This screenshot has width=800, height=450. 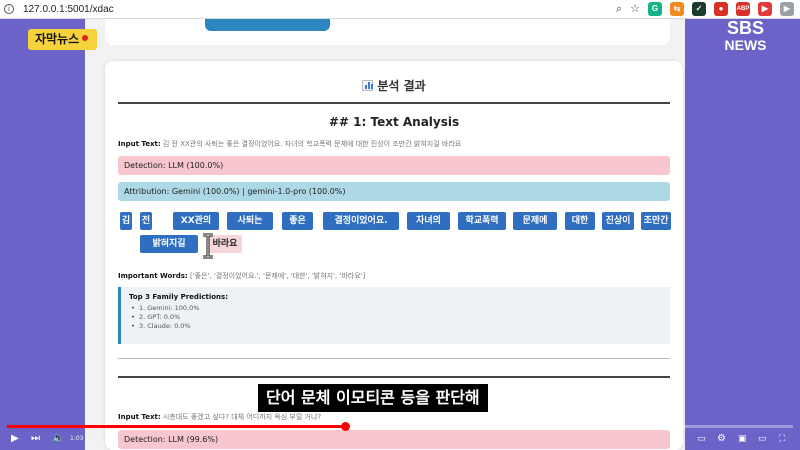 I want to click on sbs-news-logo: SBS NEWS, so click(x=745, y=35).